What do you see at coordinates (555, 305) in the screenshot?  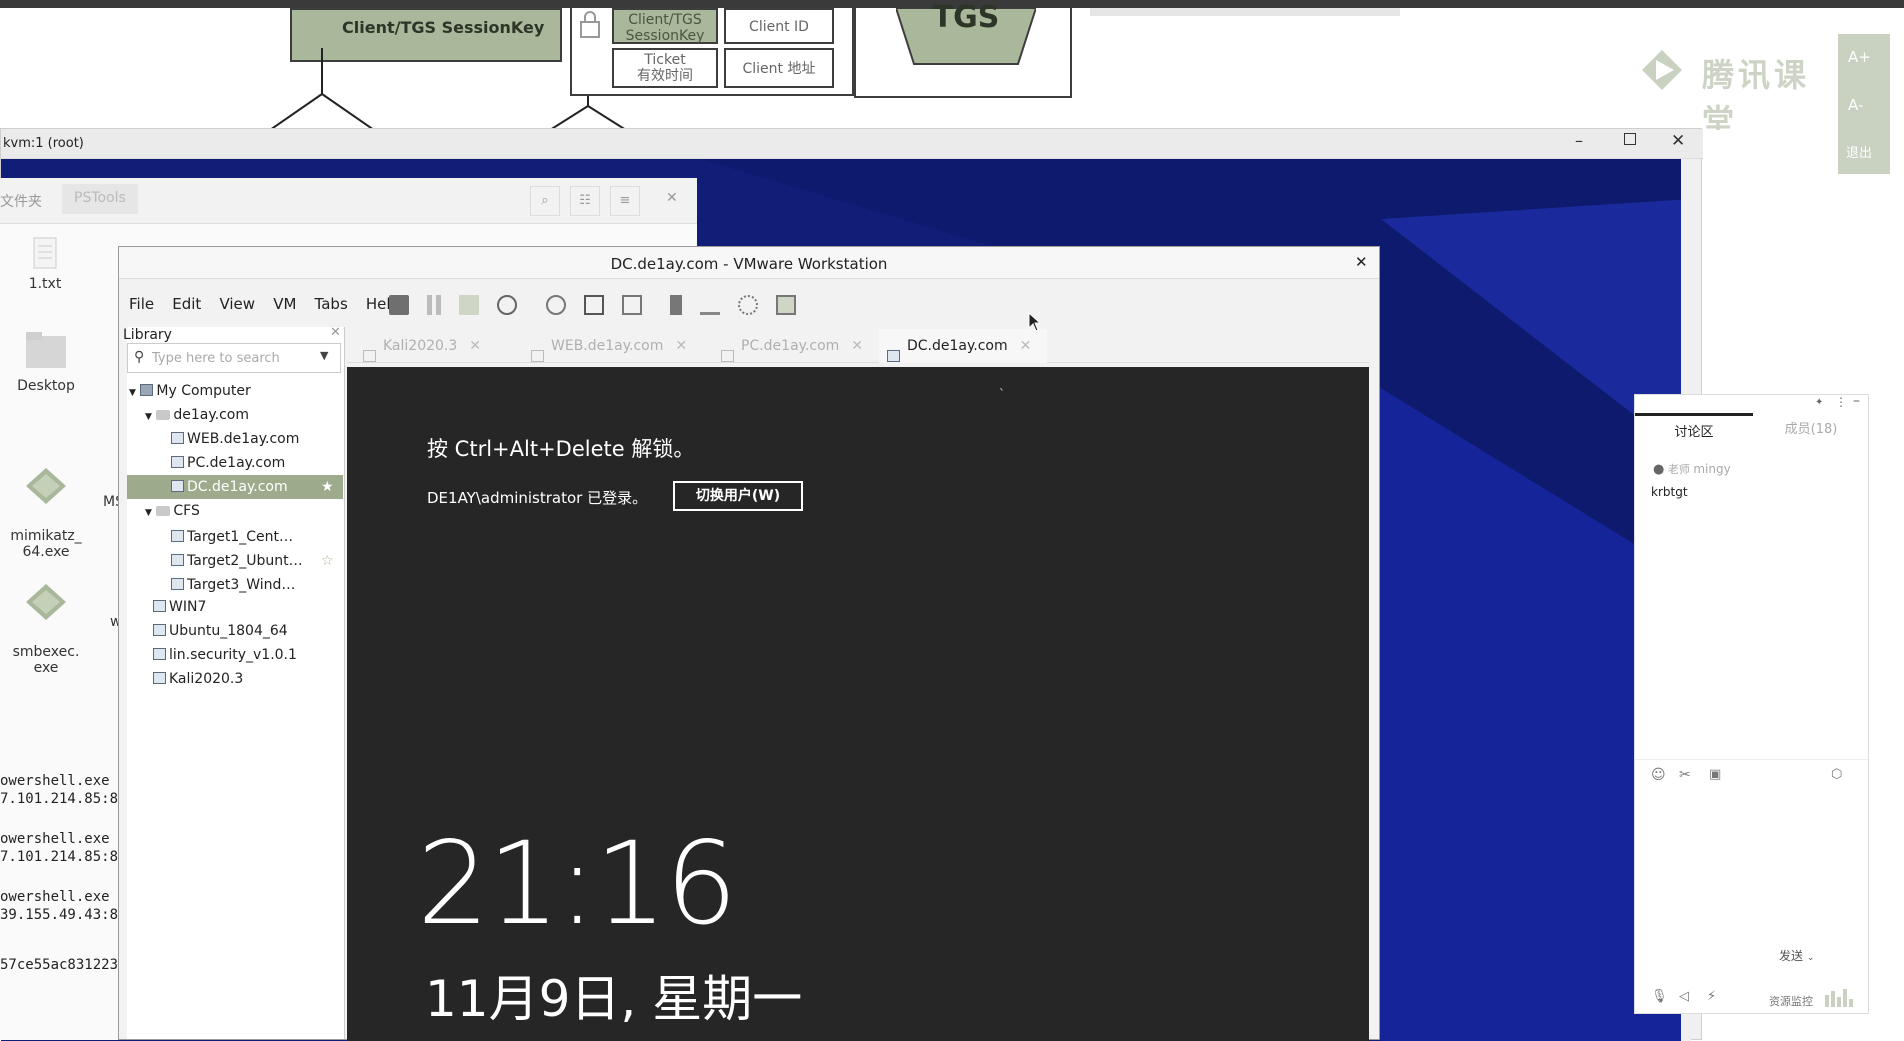 I see `snapshot-icon` at bounding box center [555, 305].